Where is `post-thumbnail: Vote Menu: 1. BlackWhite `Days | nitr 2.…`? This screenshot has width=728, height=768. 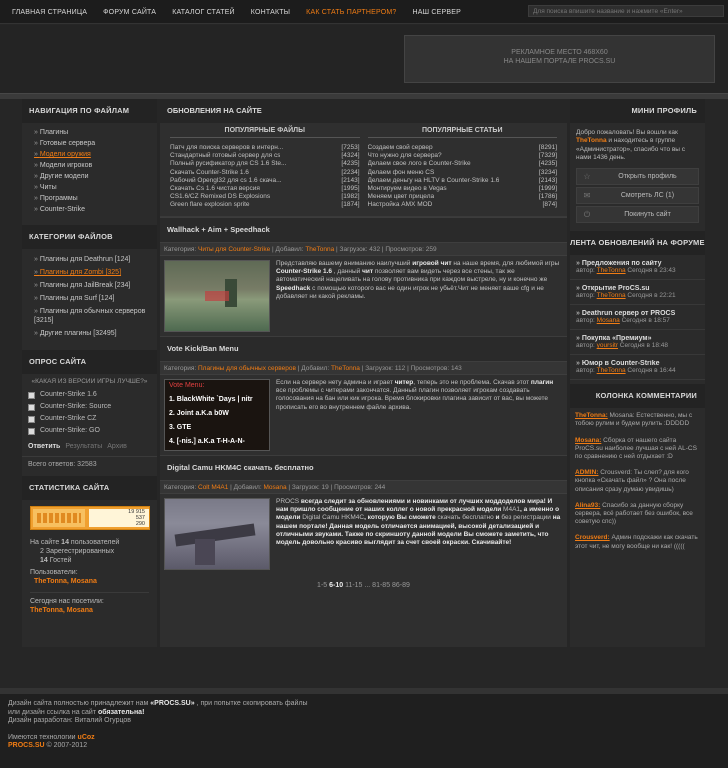 post-thumbnail: Vote Menu: 1. BlackWhite `Days | nitr 2.… is located at coordinates (217, 414).